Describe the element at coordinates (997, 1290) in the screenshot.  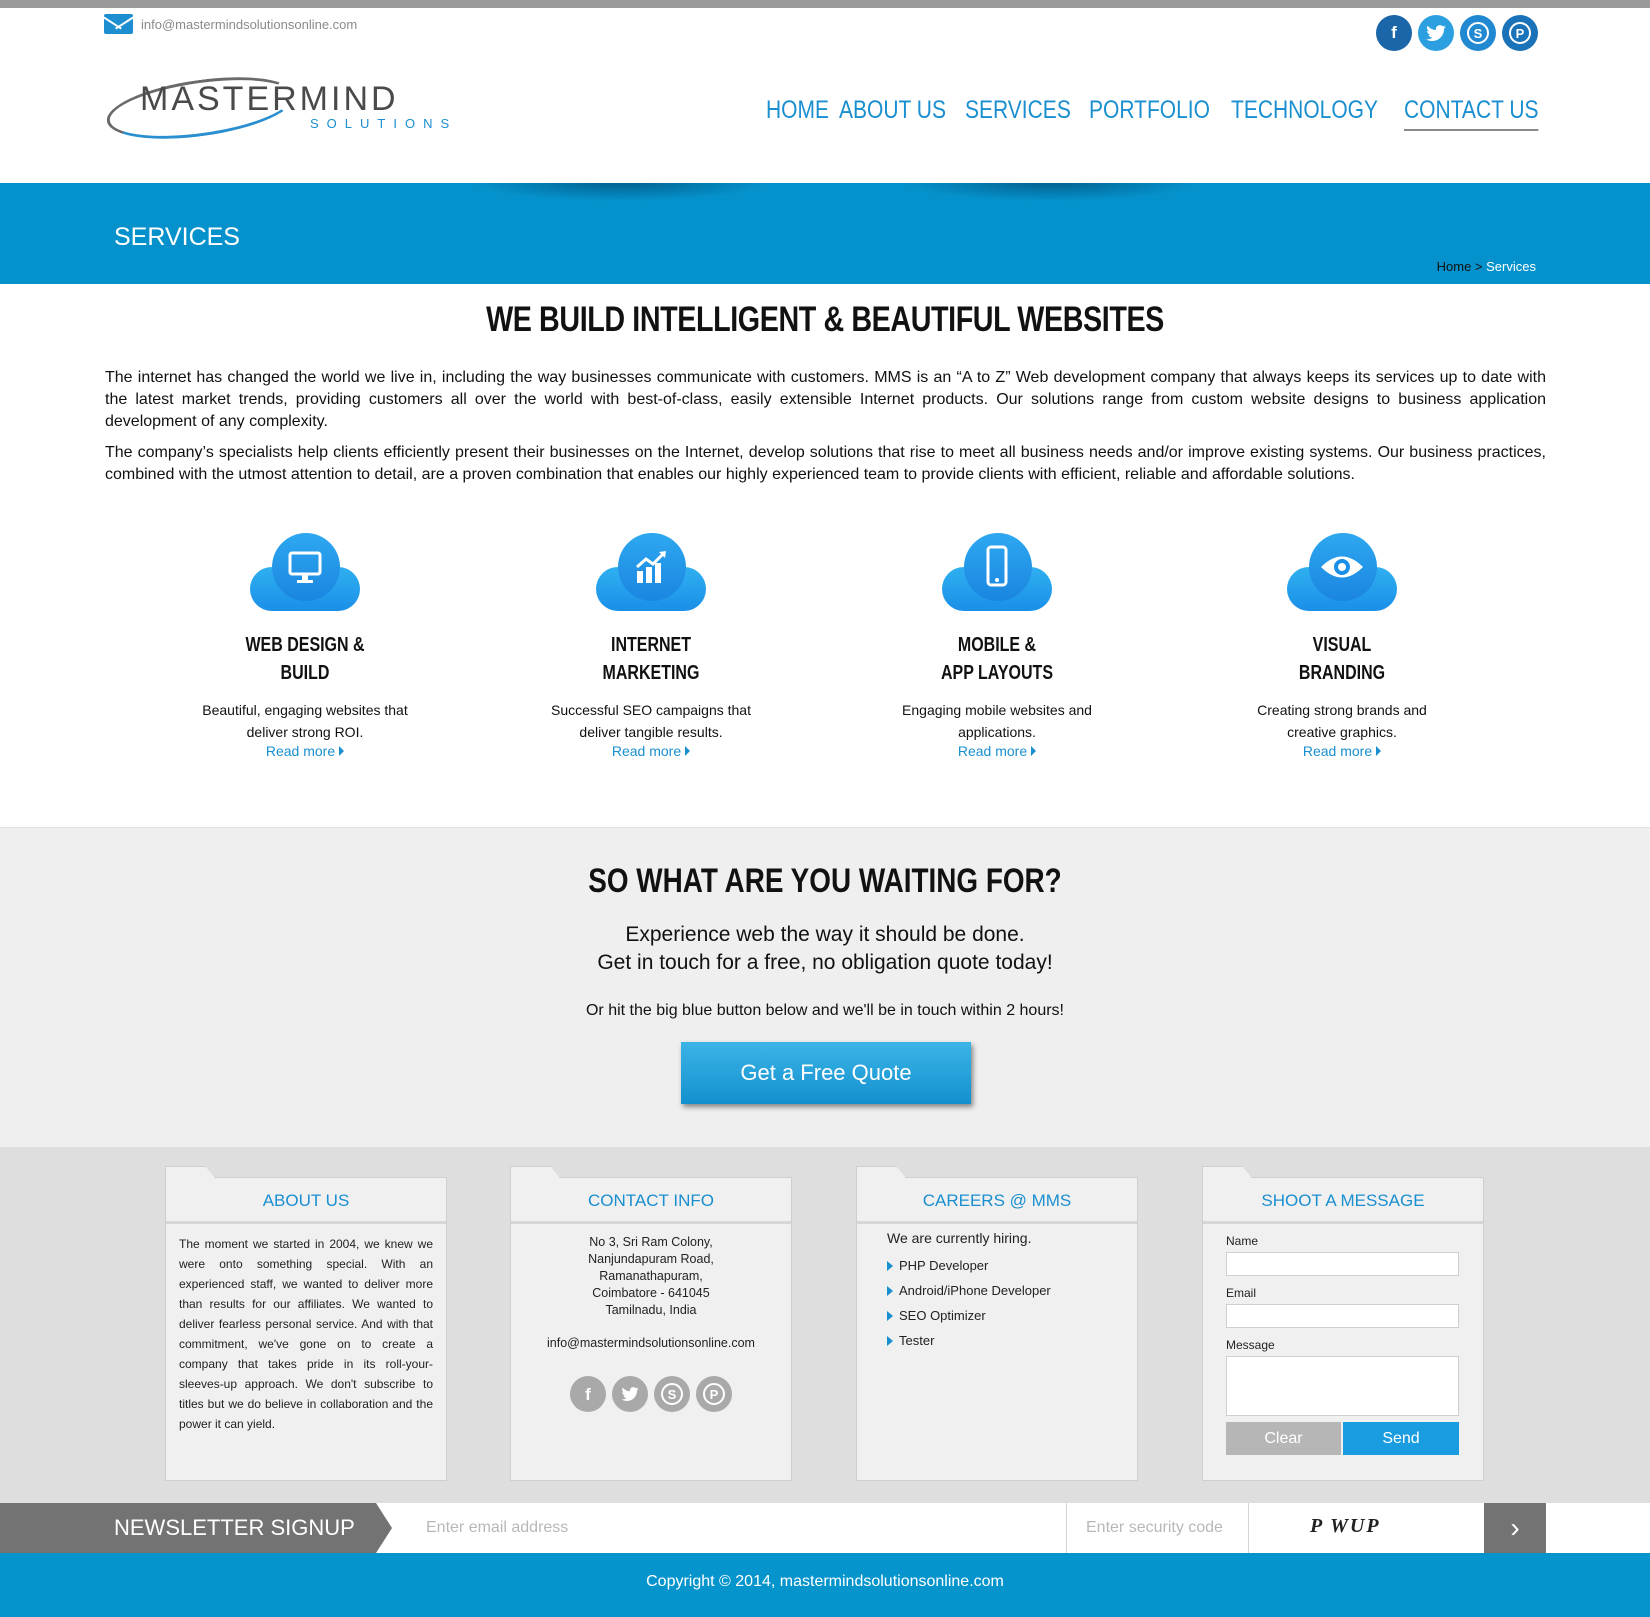
I see `job-item: Android/iPhone Developer` at that location.